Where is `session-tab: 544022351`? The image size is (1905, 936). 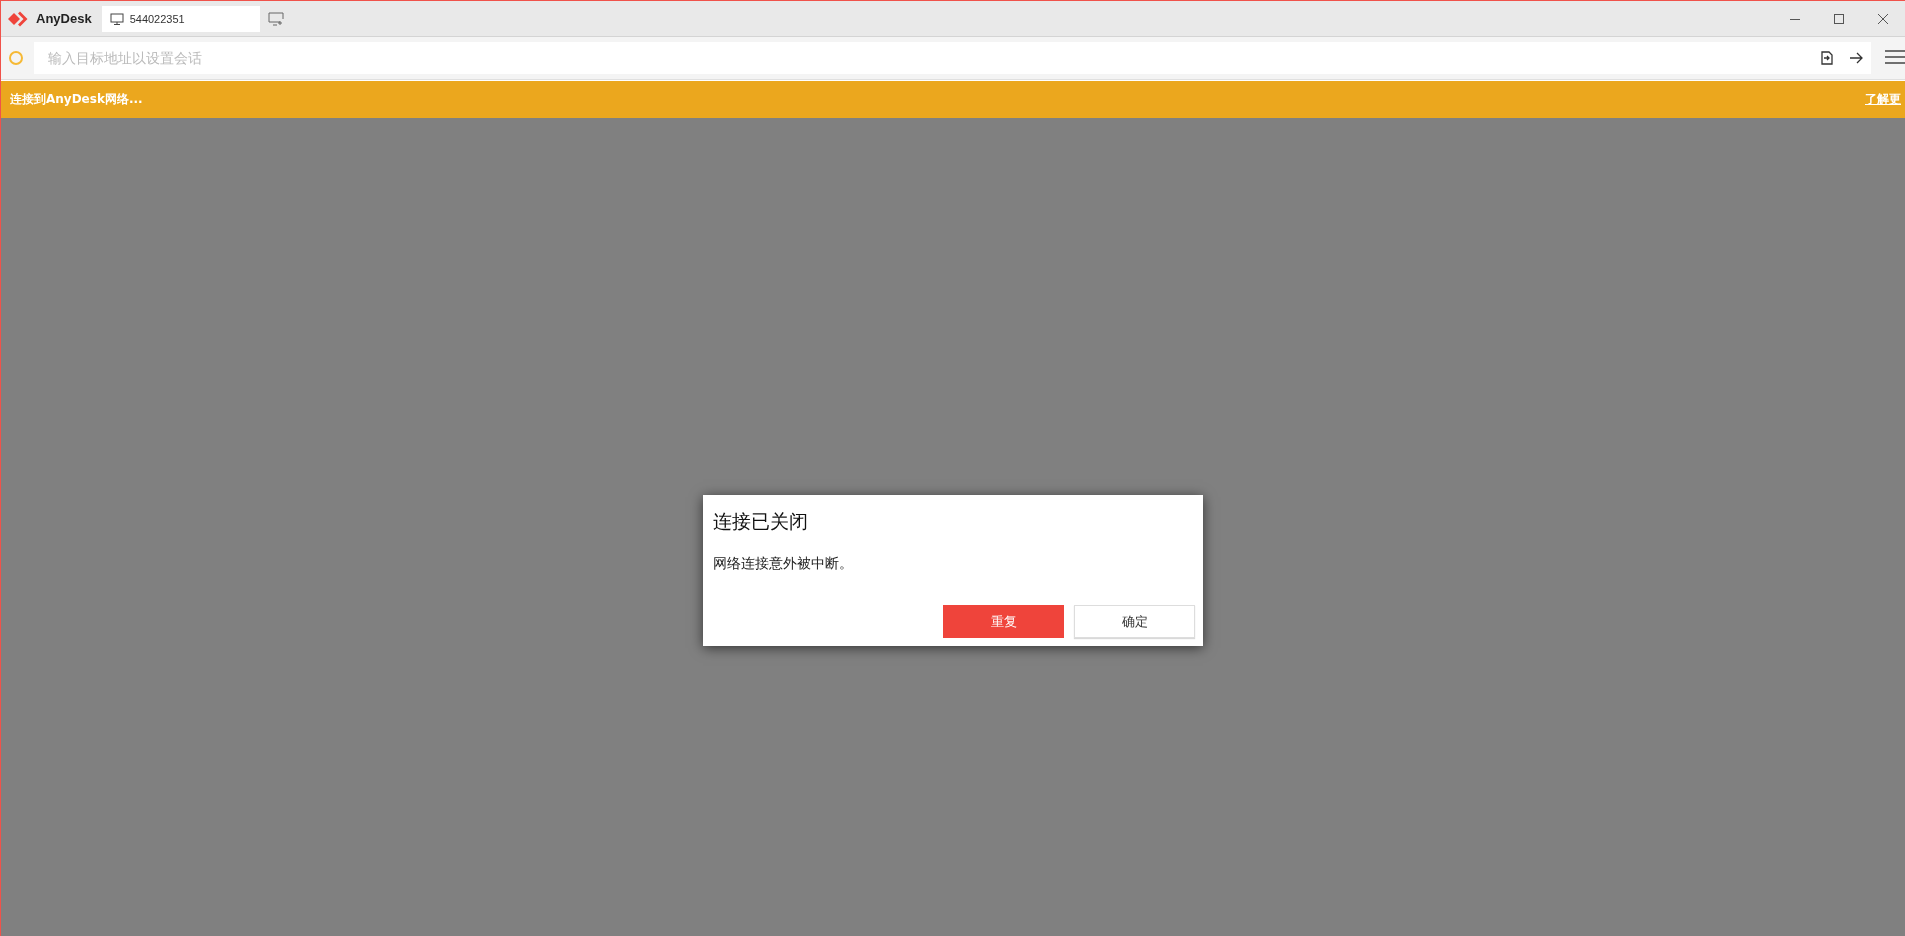 session-tab: 544022351 is located at coordinates (180, 18).